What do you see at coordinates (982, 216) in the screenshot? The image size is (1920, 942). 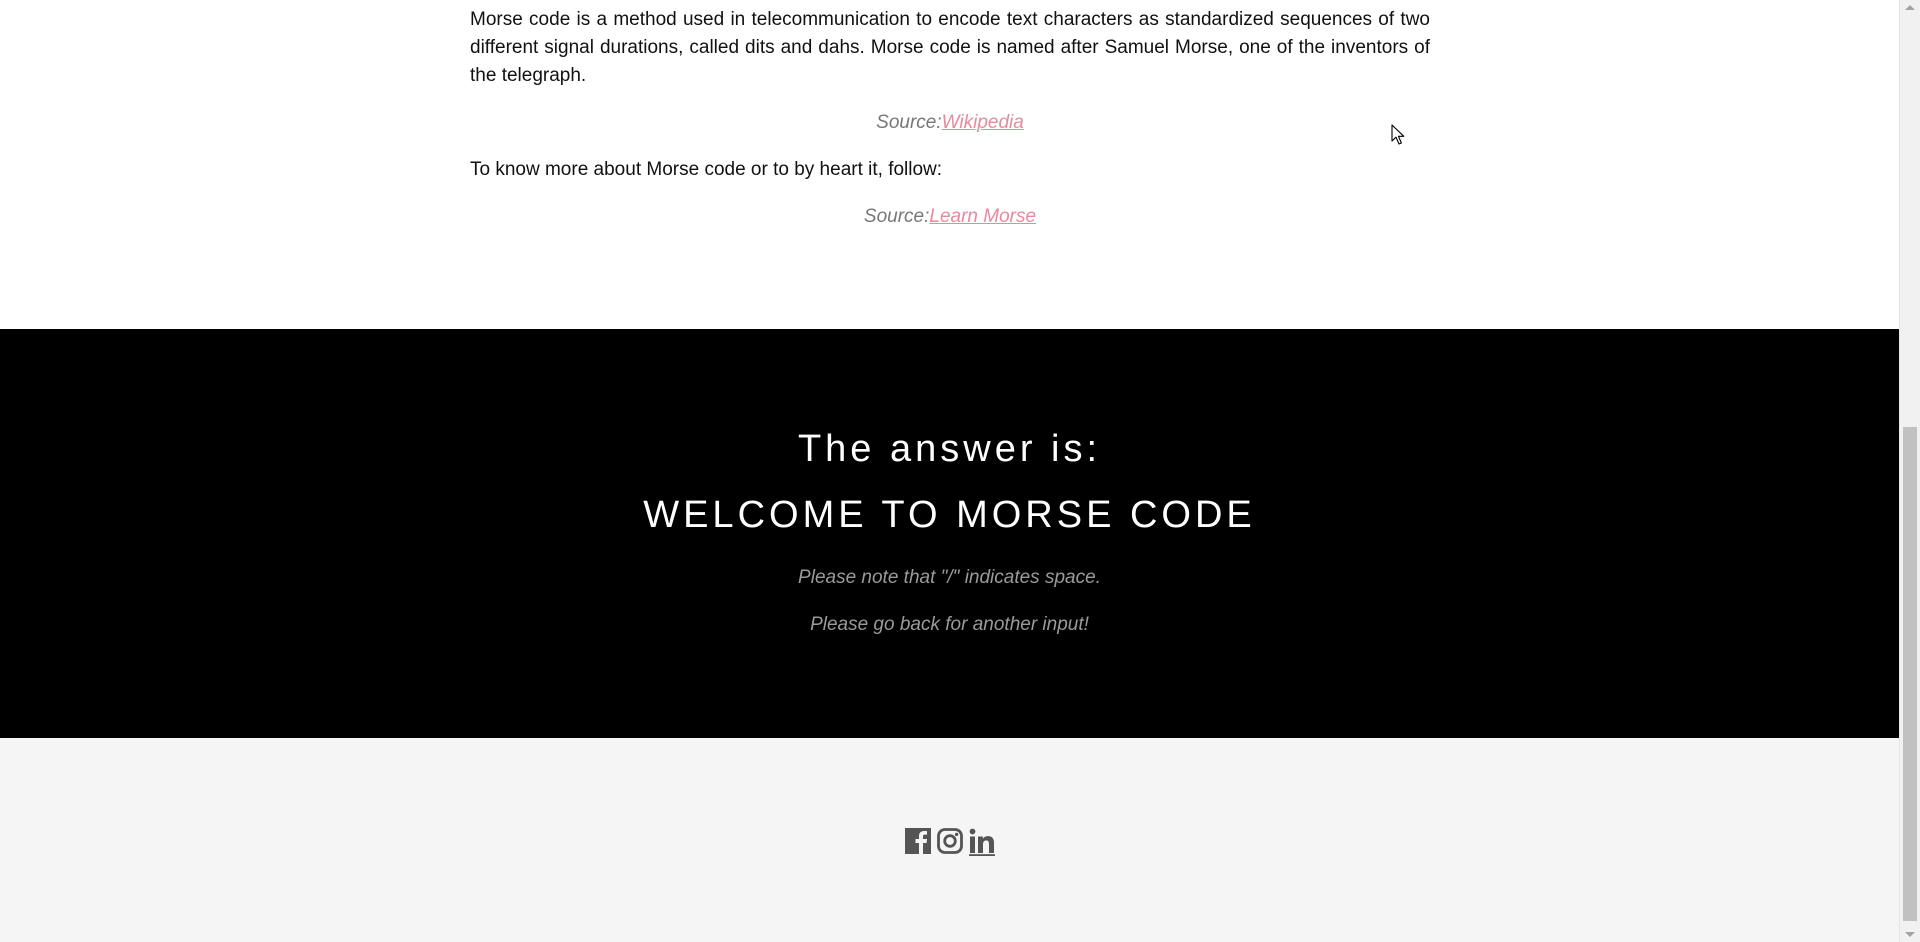 I see `learn-morse-link: Learn Morse` at bounding box center [982, 216].